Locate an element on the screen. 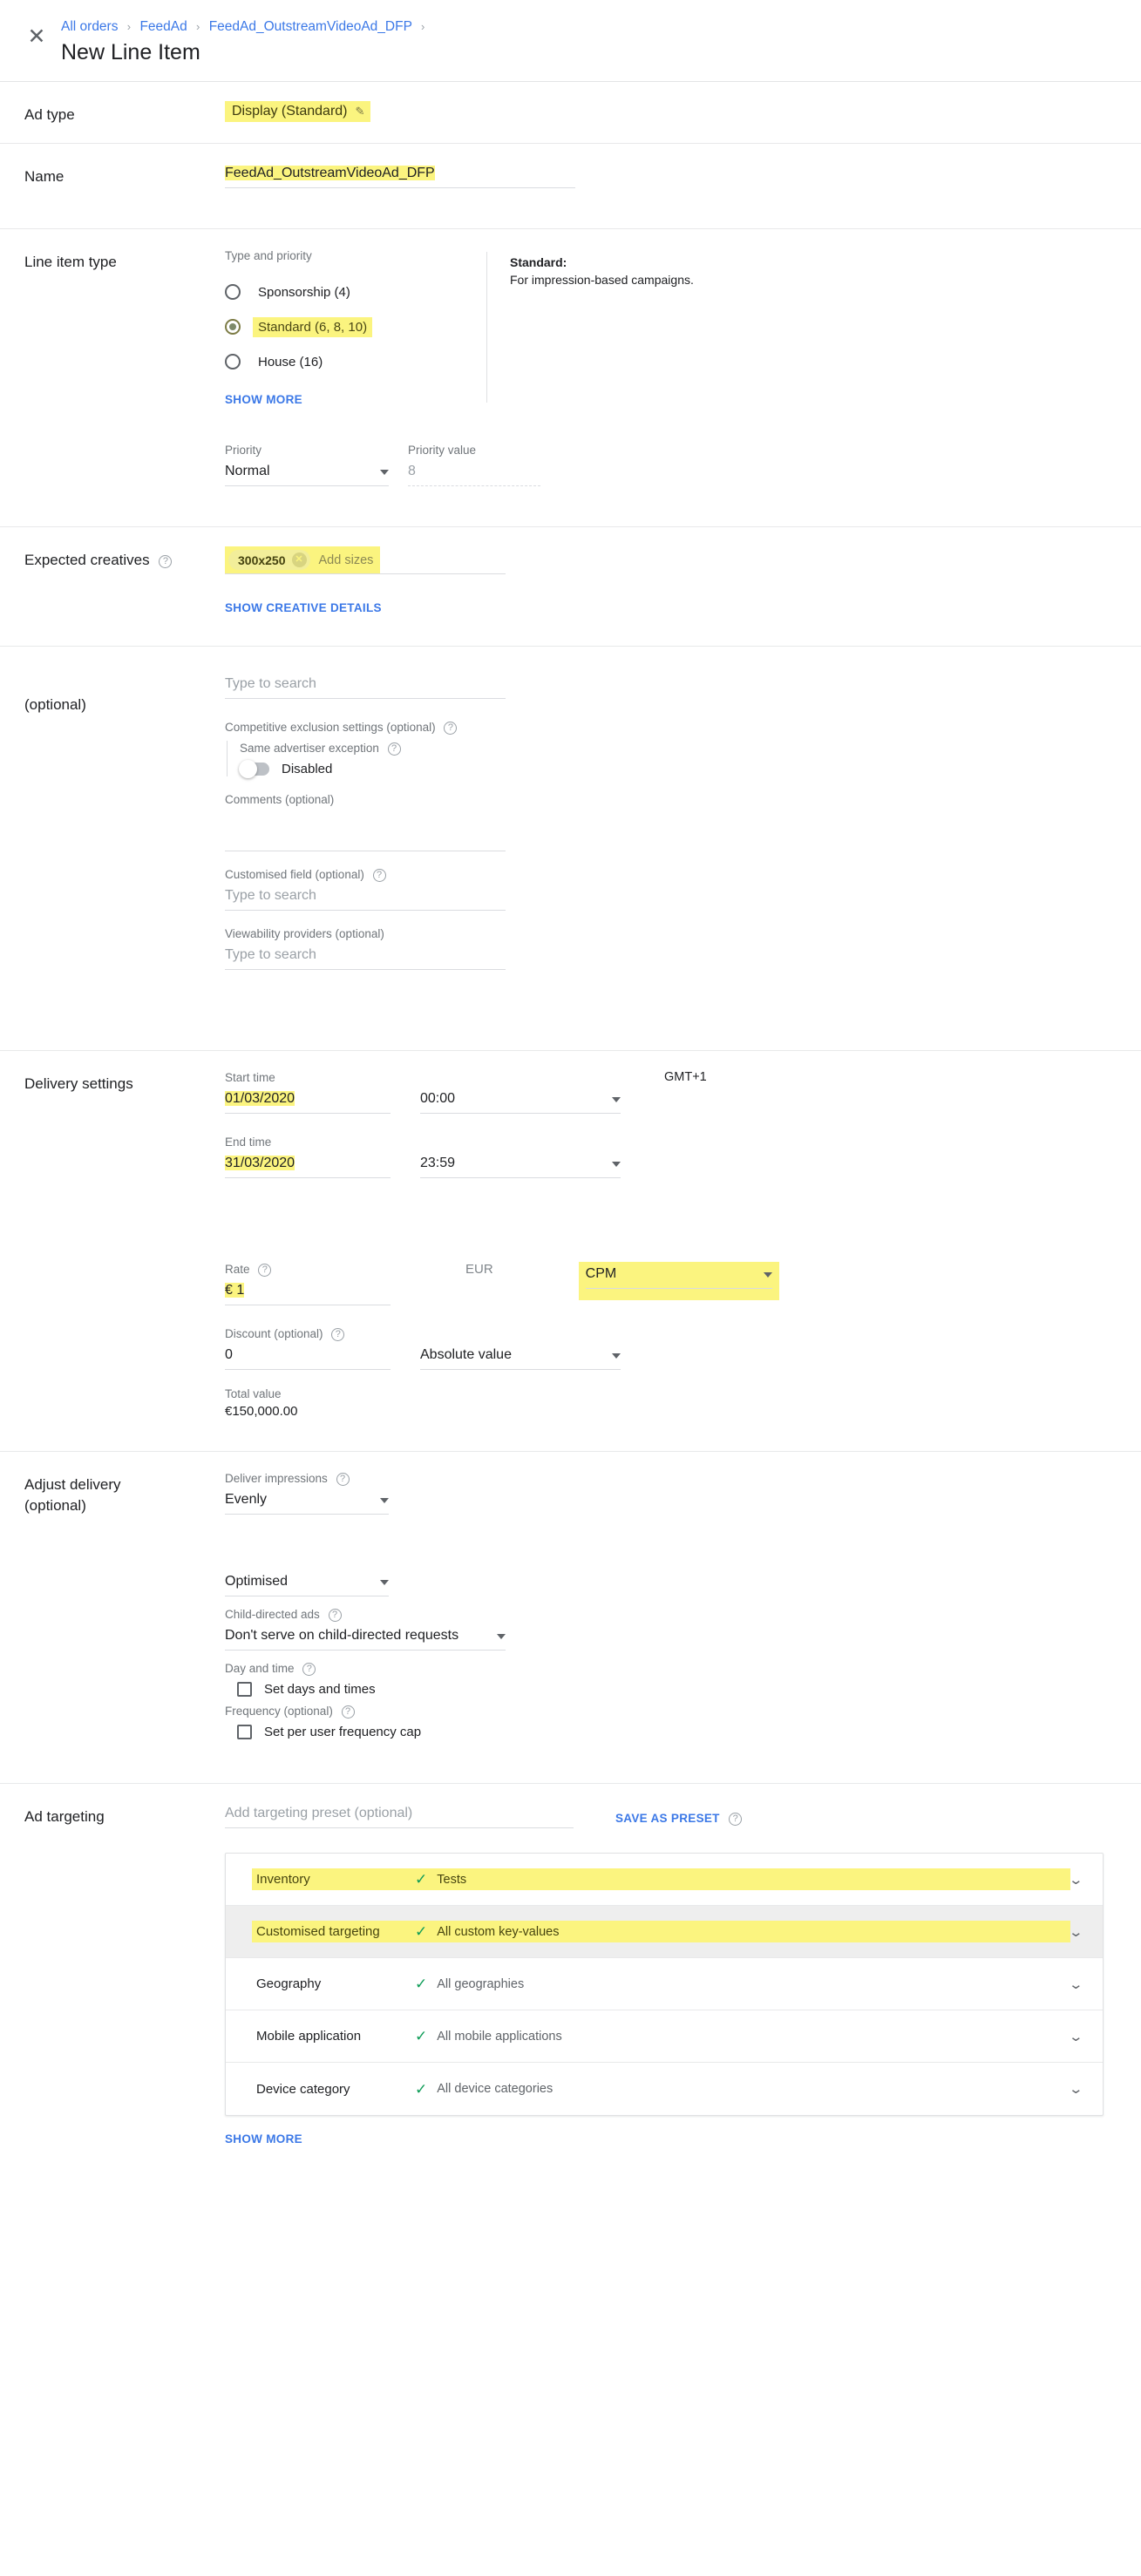  targeting-row-inventory: Inventory ✓ Tests ⌄ is located at coordinates (665, 1880).